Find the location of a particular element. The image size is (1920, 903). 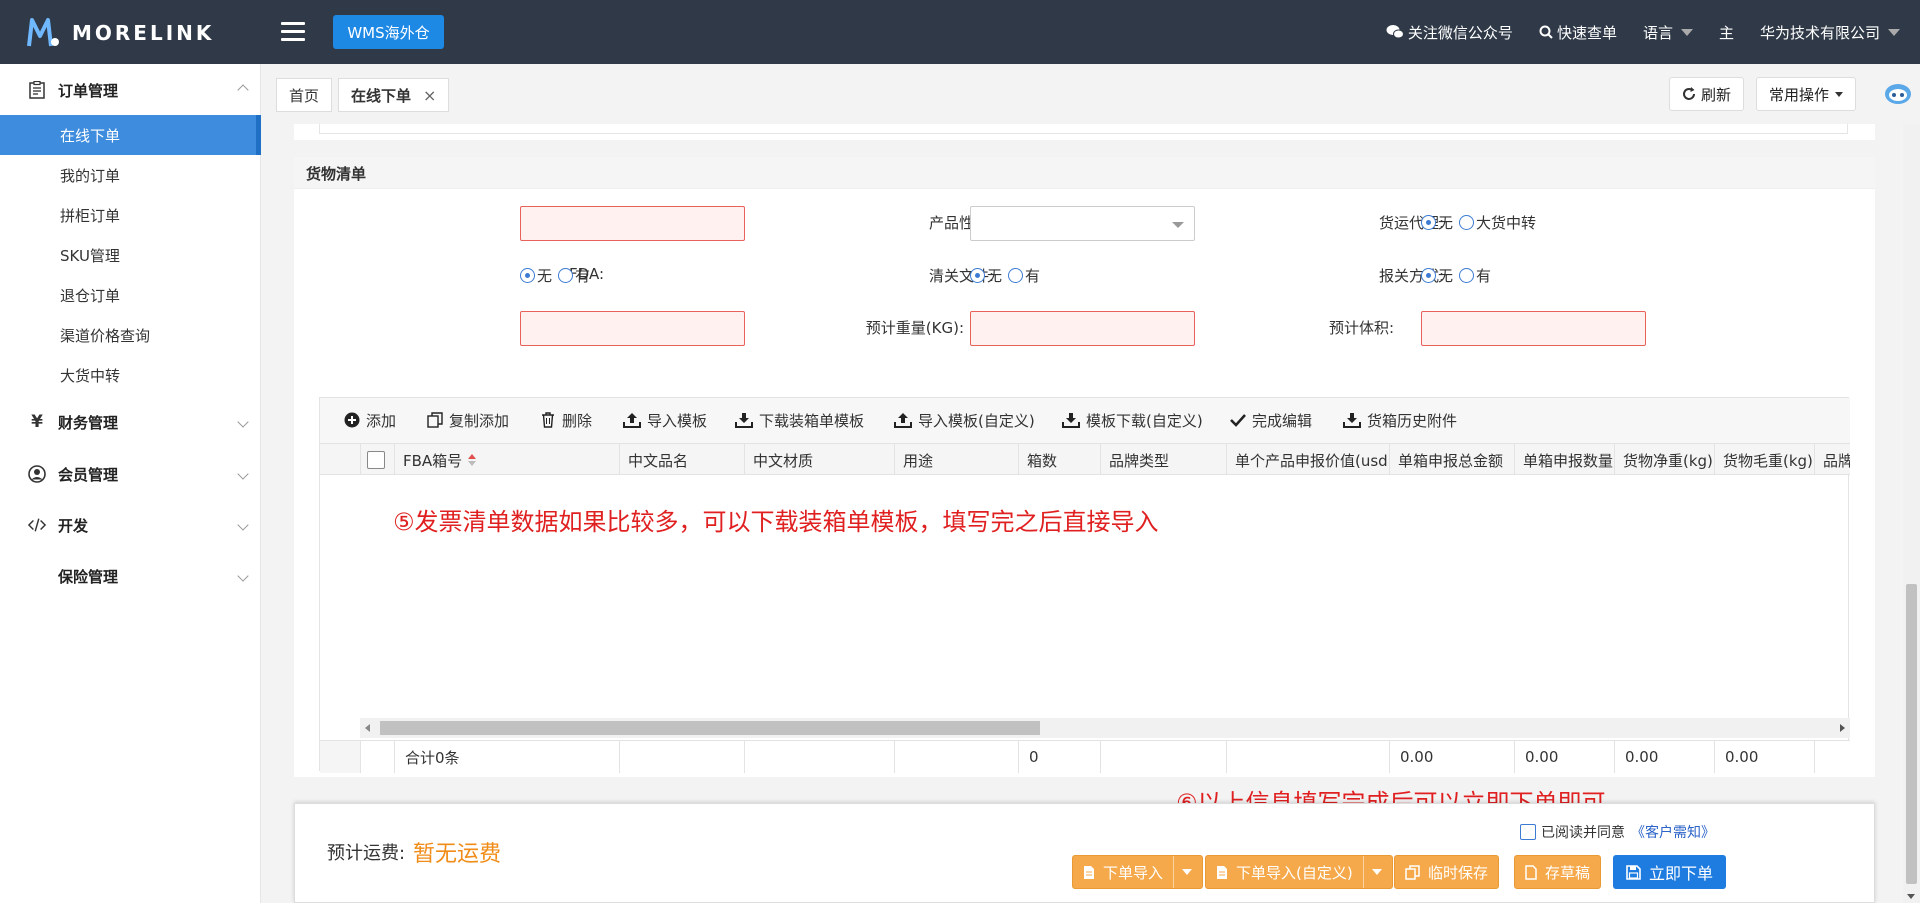

radio-label: 有 is located at coordinates (1484, 276).